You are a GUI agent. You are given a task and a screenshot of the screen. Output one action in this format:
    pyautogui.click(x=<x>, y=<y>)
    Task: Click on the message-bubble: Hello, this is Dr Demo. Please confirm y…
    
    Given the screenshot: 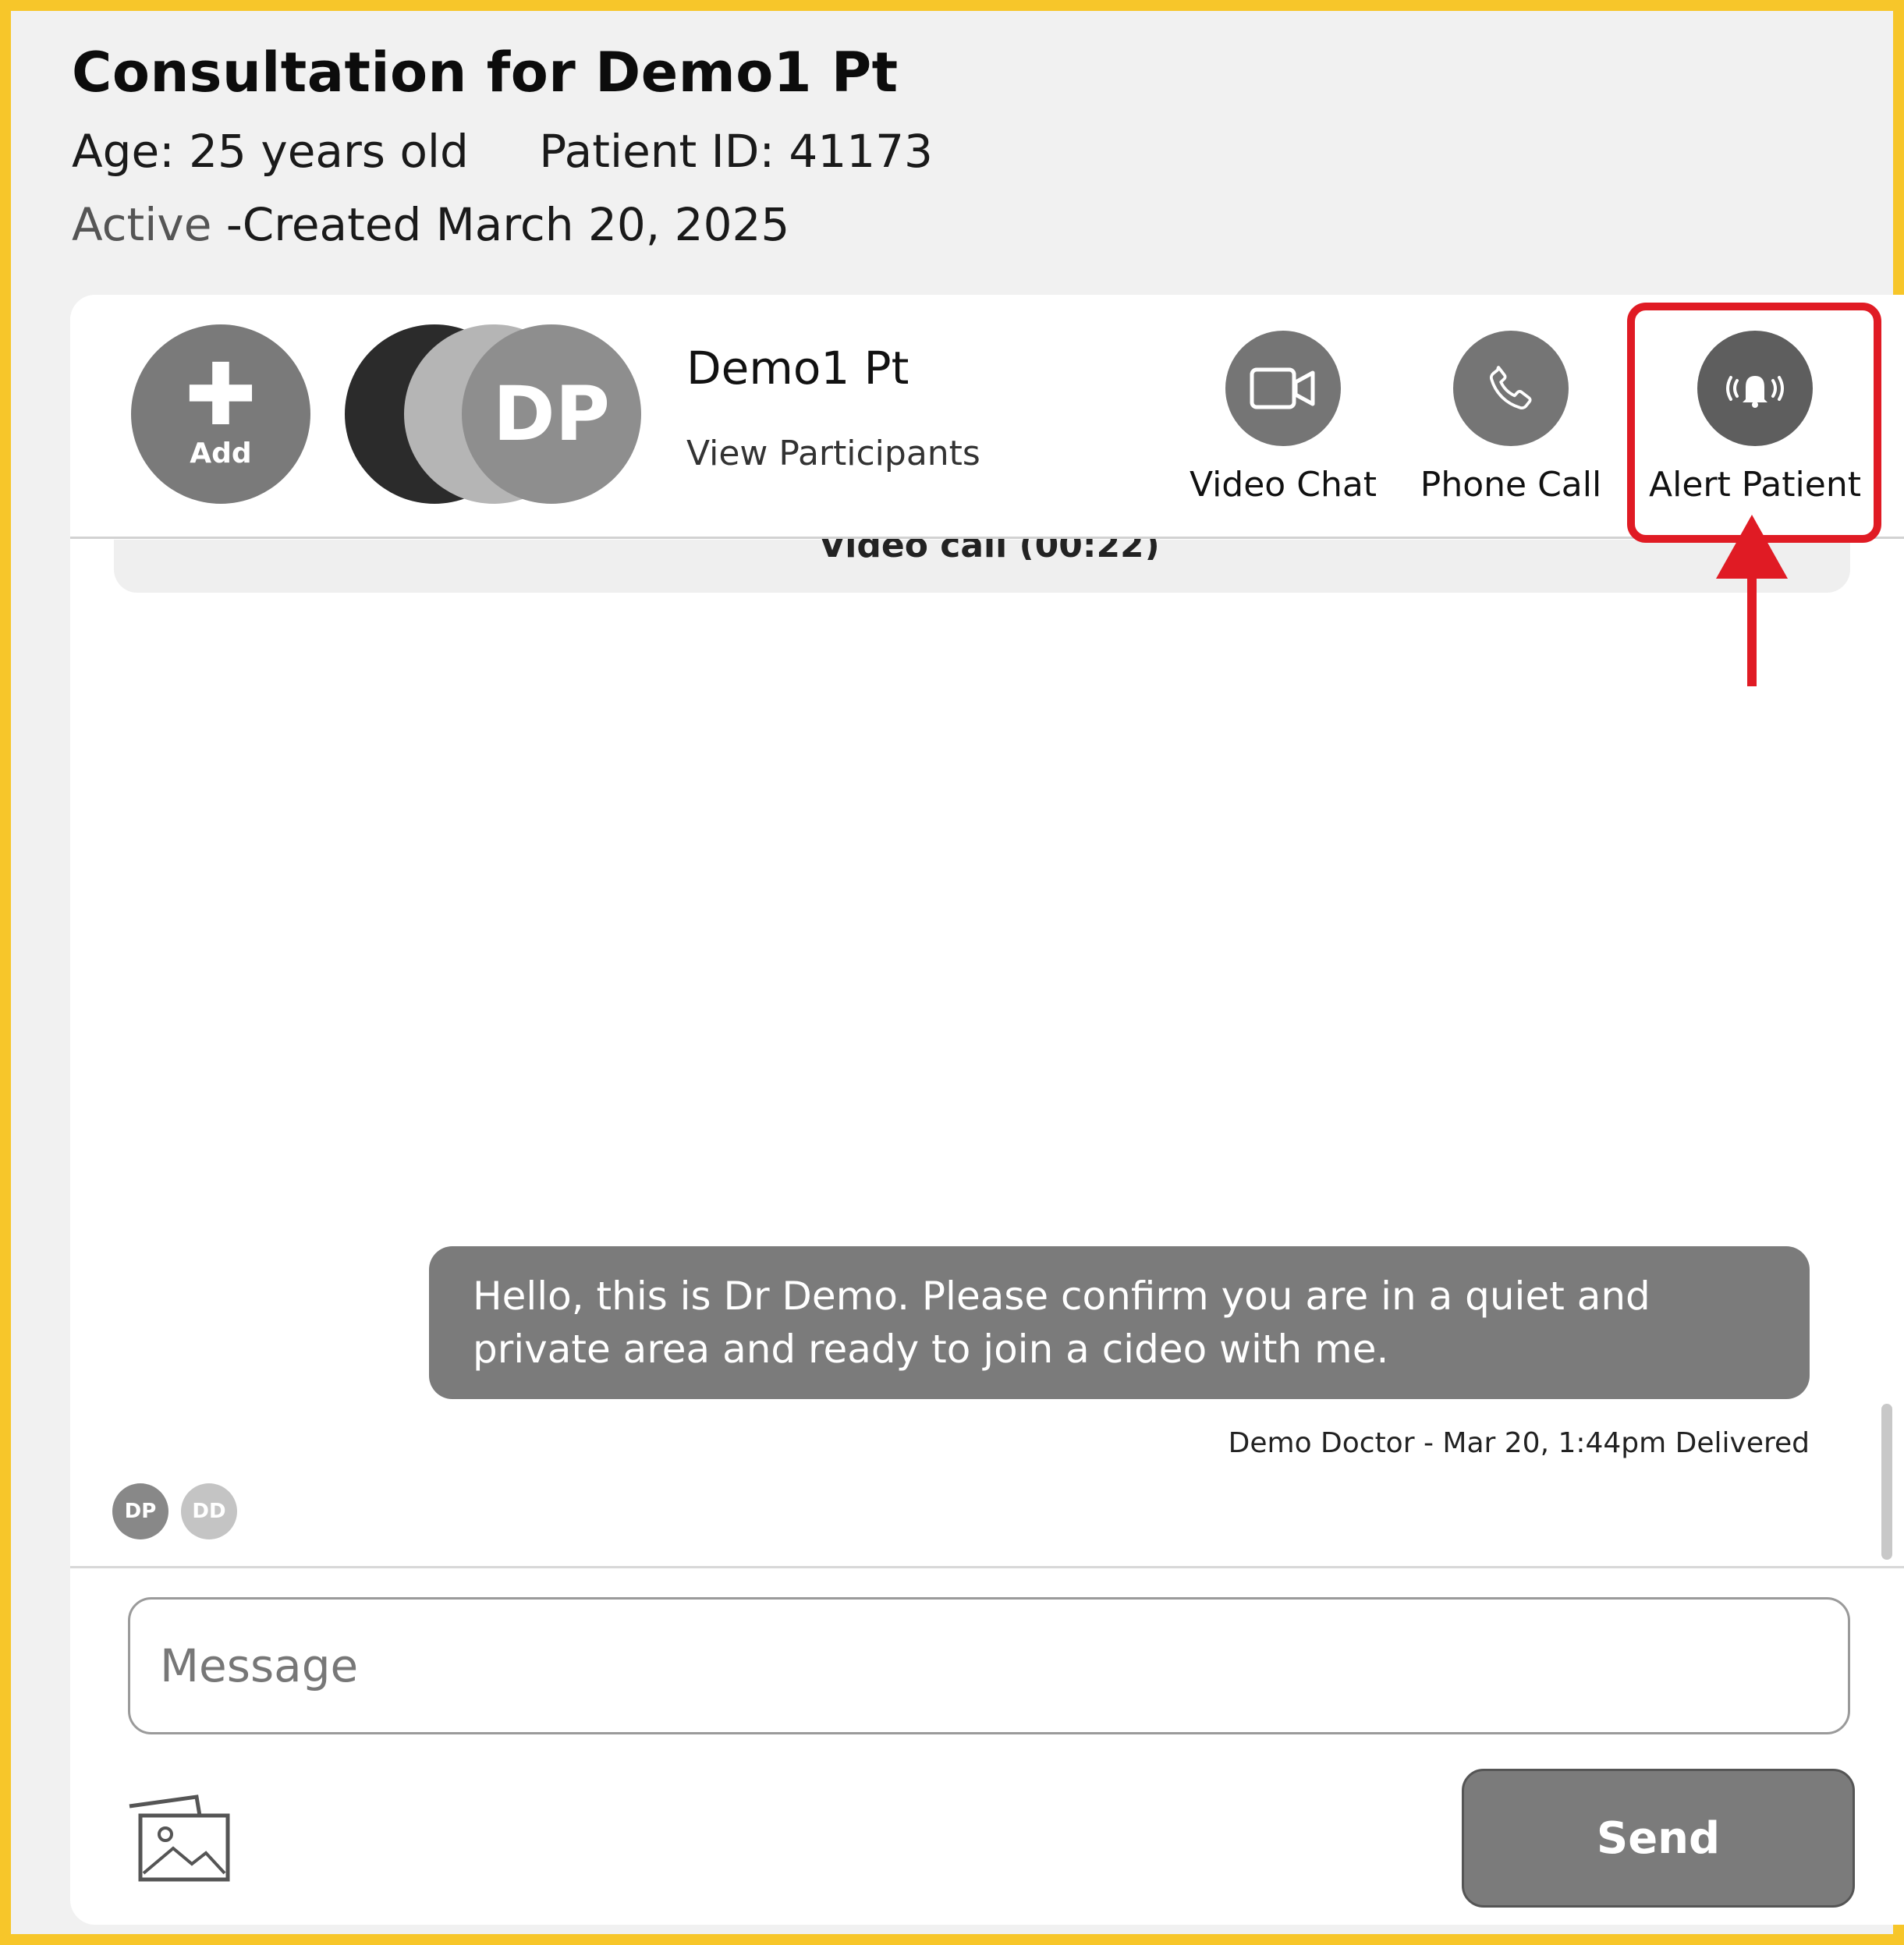 What is the action you would take?
    pyautogui.click(x=1120, y=1323)
    